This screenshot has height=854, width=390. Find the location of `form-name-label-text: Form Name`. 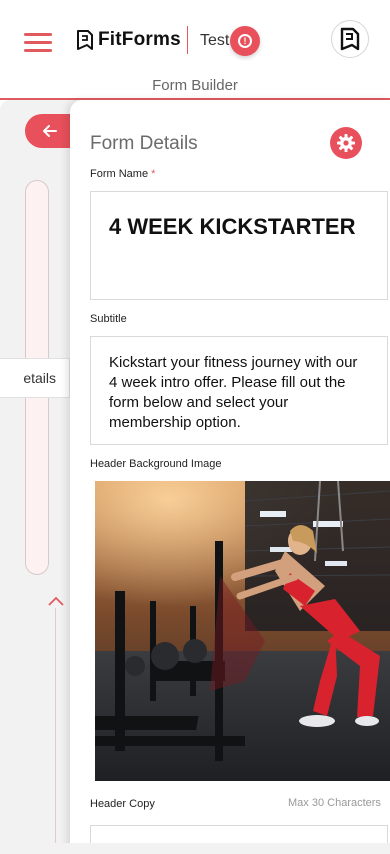

form-name-label-text: Form Name is located at coordinates (119, 174).